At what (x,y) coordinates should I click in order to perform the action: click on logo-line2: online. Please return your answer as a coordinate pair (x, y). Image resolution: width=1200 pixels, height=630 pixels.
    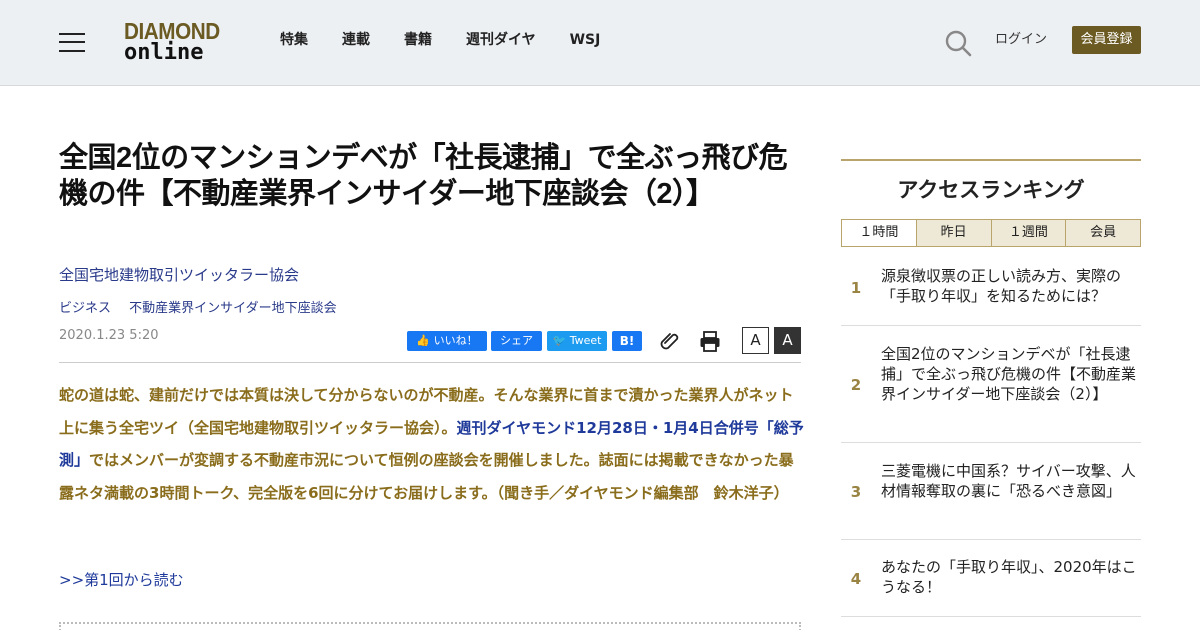
    Looking at the image, I should click on (164, 52).